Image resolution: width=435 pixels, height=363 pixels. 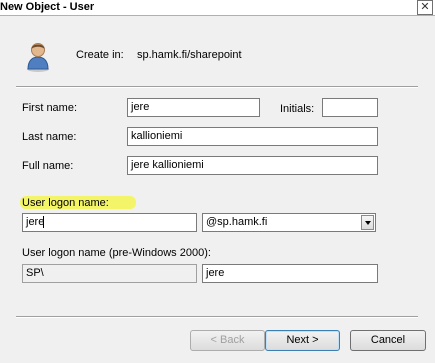 I want to click on first-name-field: jere, so click(x=193, y=107).